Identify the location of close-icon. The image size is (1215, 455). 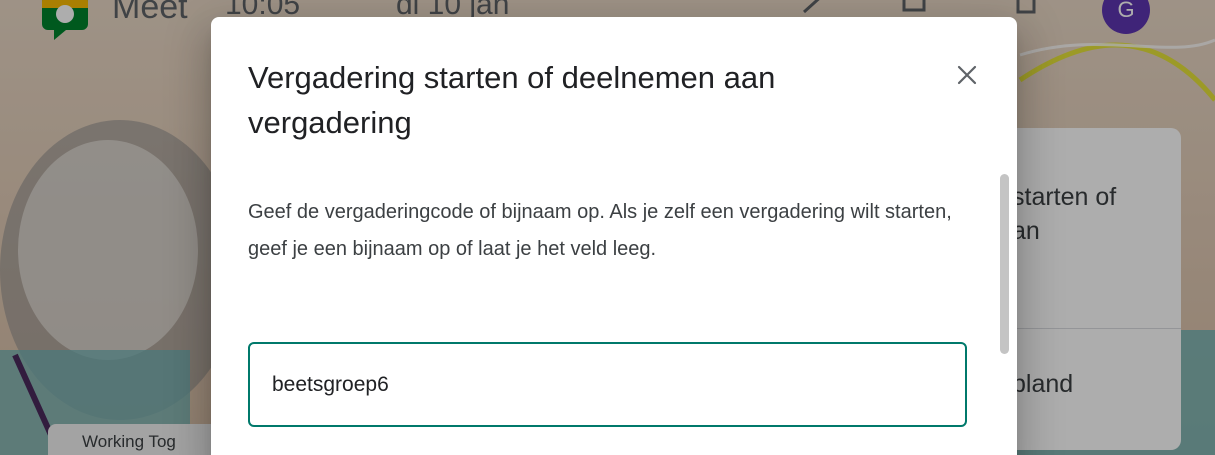
(967, 75).